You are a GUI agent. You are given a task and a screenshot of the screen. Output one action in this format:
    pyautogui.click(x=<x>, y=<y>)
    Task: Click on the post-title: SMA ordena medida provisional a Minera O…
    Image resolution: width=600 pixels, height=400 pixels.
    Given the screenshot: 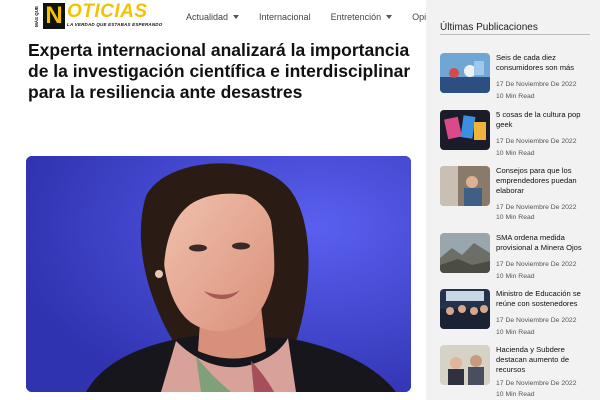 What is the action you would take?
    pyautogui.click(x=544, y=243)
    